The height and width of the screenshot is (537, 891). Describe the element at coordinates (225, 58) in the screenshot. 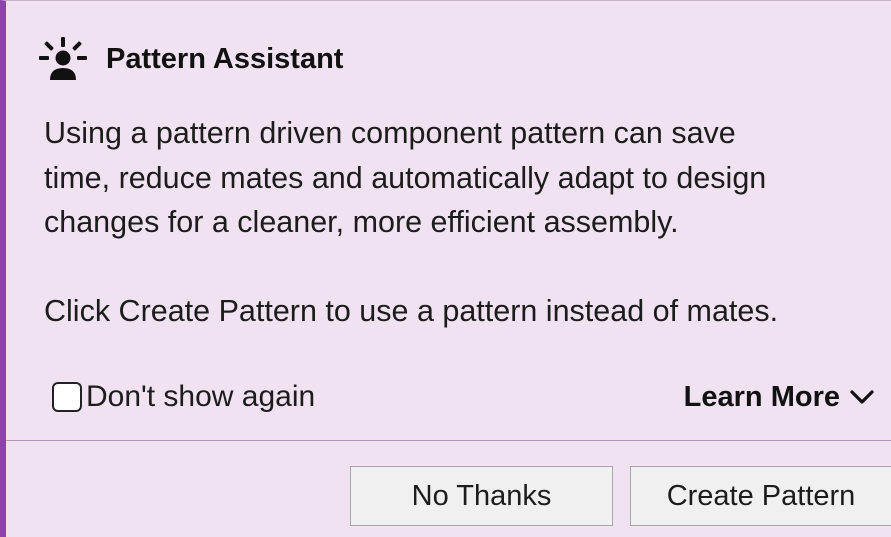

I see `assistant-title: Pattern Assistant` at that location.